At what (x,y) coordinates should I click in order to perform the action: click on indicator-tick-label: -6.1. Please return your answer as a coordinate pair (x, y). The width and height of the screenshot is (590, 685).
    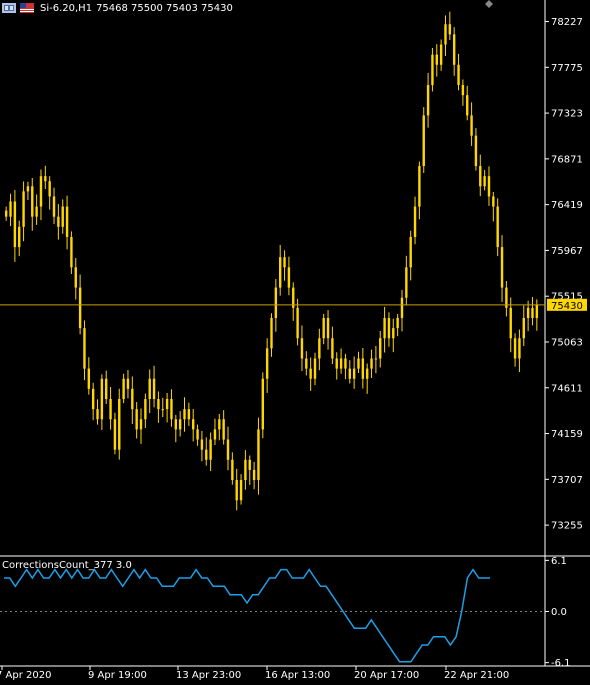
    Looking at the image, I should click on (561, 663).